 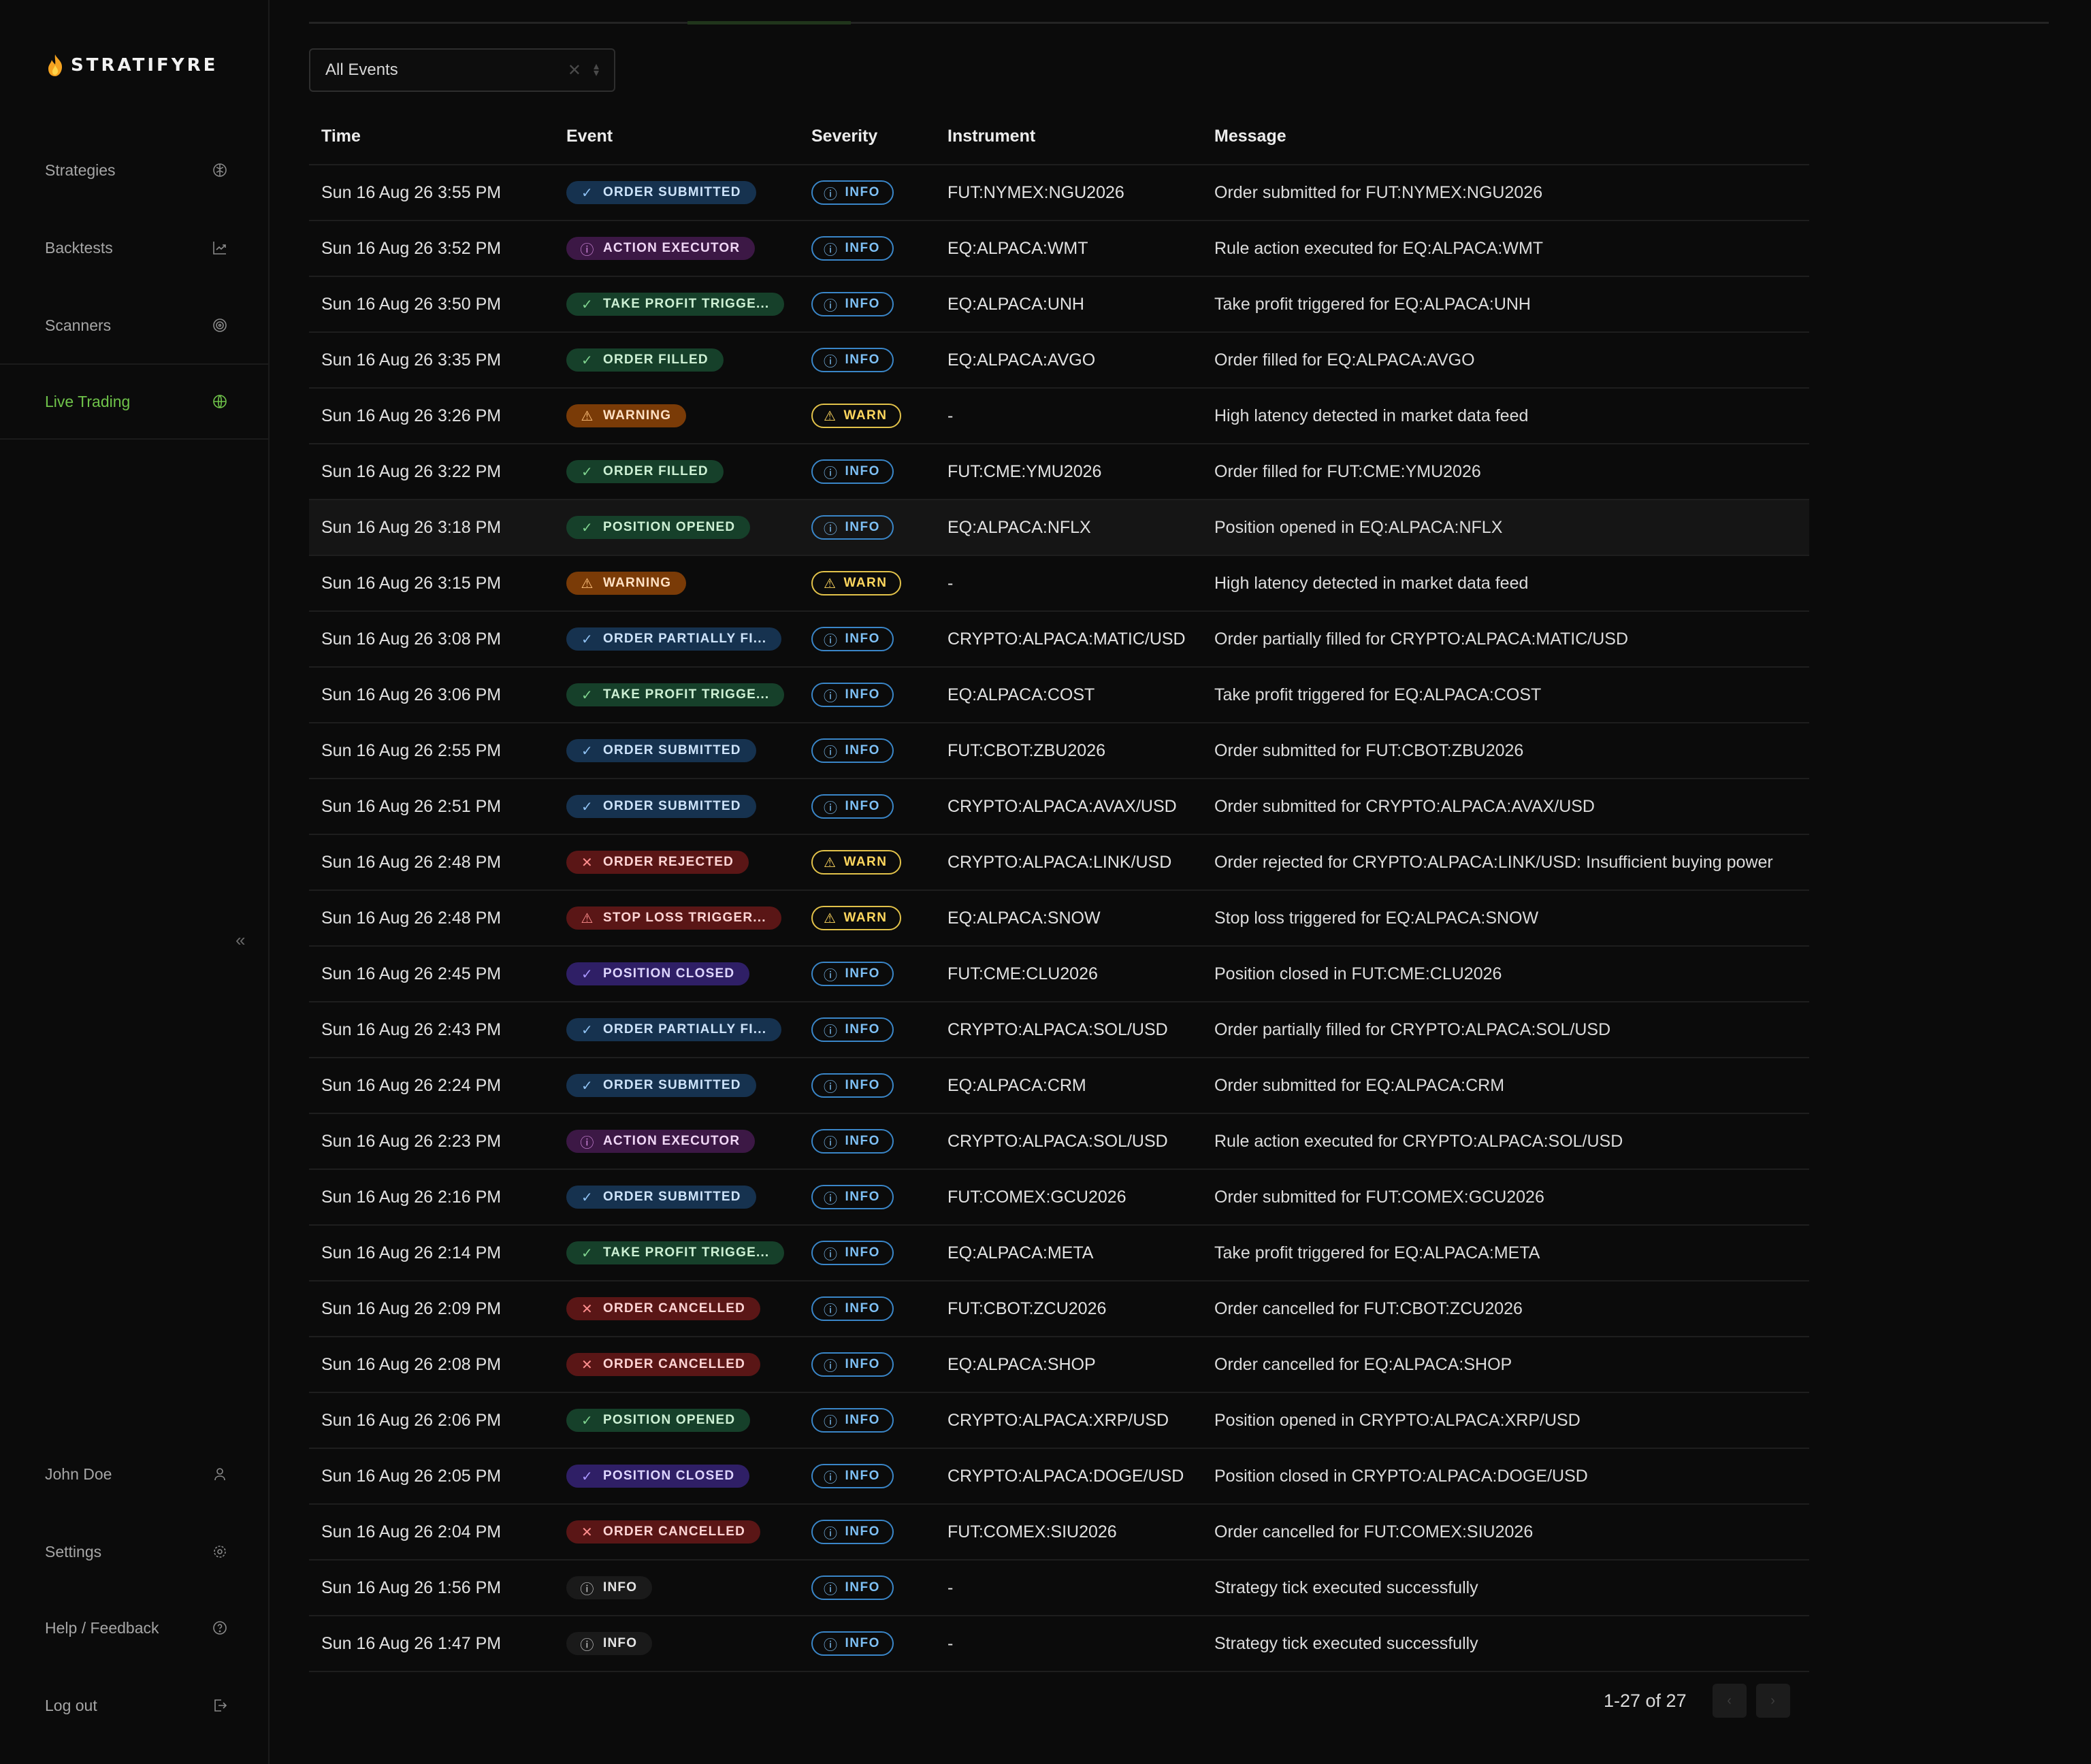 What do you see at coordinates (1772, 1701) in the screenshot?
I see `next-page-button: ›` at bounding box center [1772, 1701].